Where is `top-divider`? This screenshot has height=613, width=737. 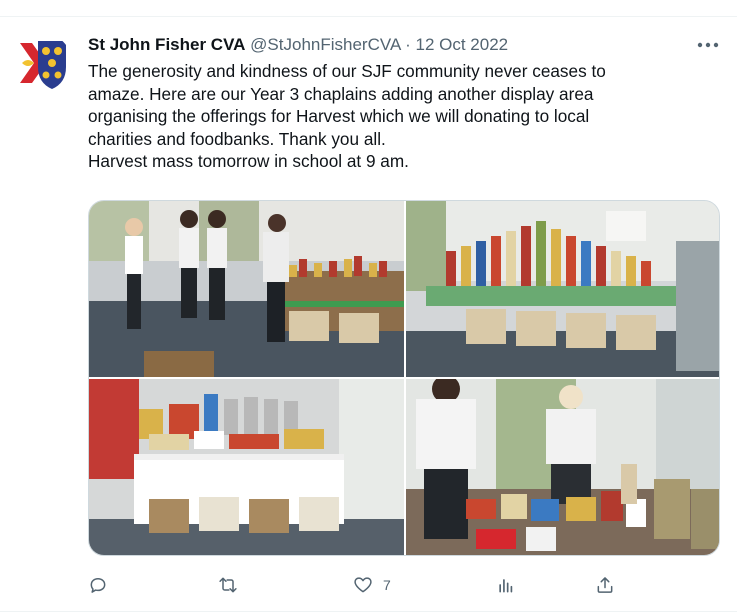
top-divider is located at coordinates (368, 16).